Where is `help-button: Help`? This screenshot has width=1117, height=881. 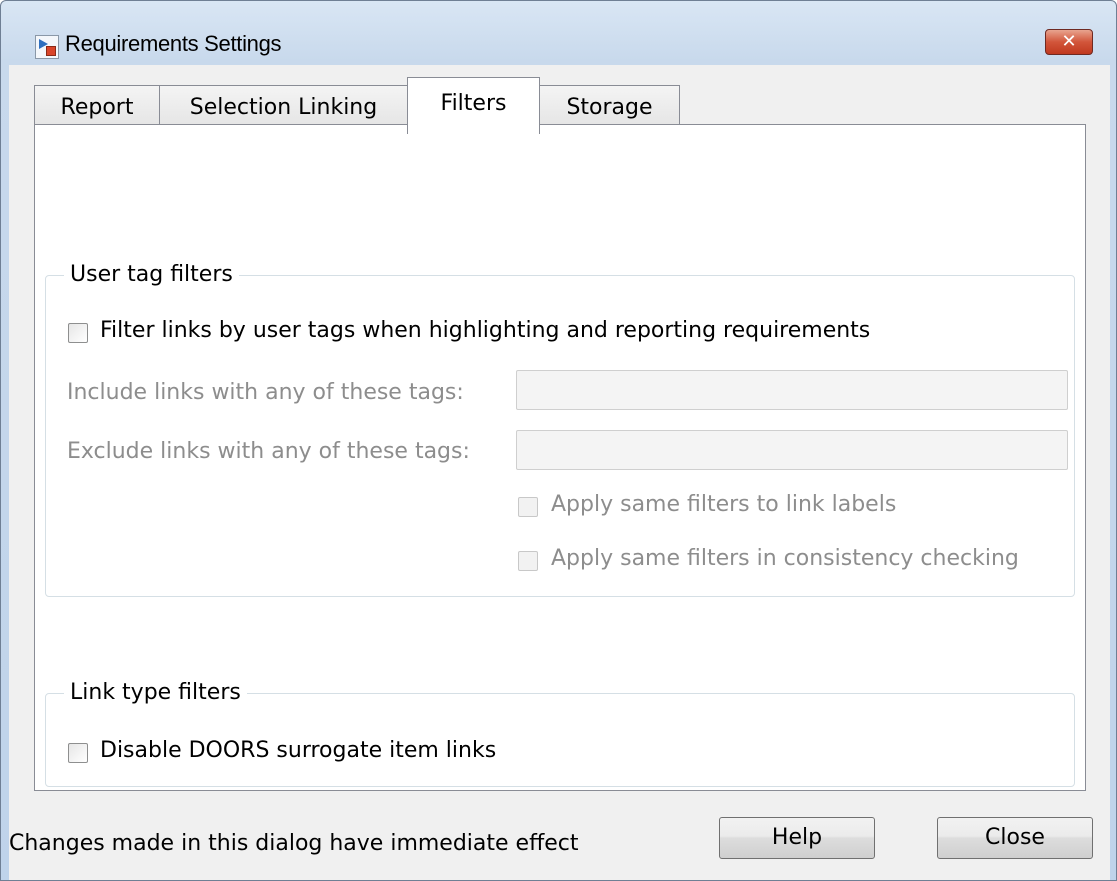 help-button: Help is located at coordinates (797, 838).